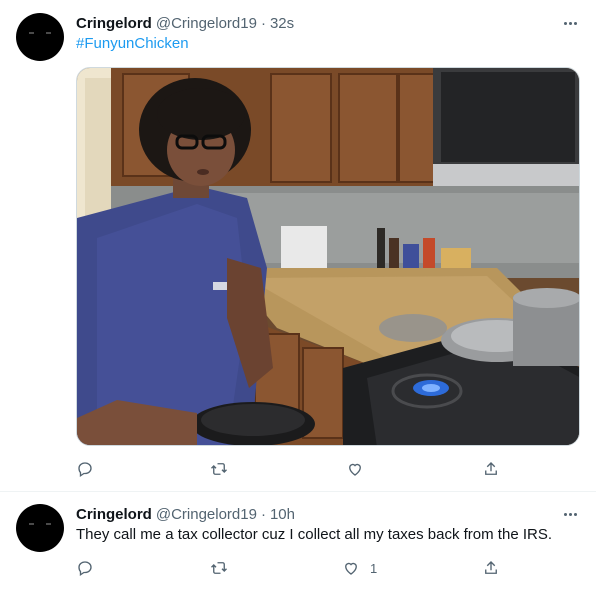 This screenshot has height=590, width=596. What do you see at coordinates (359, 568) in the screenshot?
I see `like-button: 1` at bounding box center [359, 568].